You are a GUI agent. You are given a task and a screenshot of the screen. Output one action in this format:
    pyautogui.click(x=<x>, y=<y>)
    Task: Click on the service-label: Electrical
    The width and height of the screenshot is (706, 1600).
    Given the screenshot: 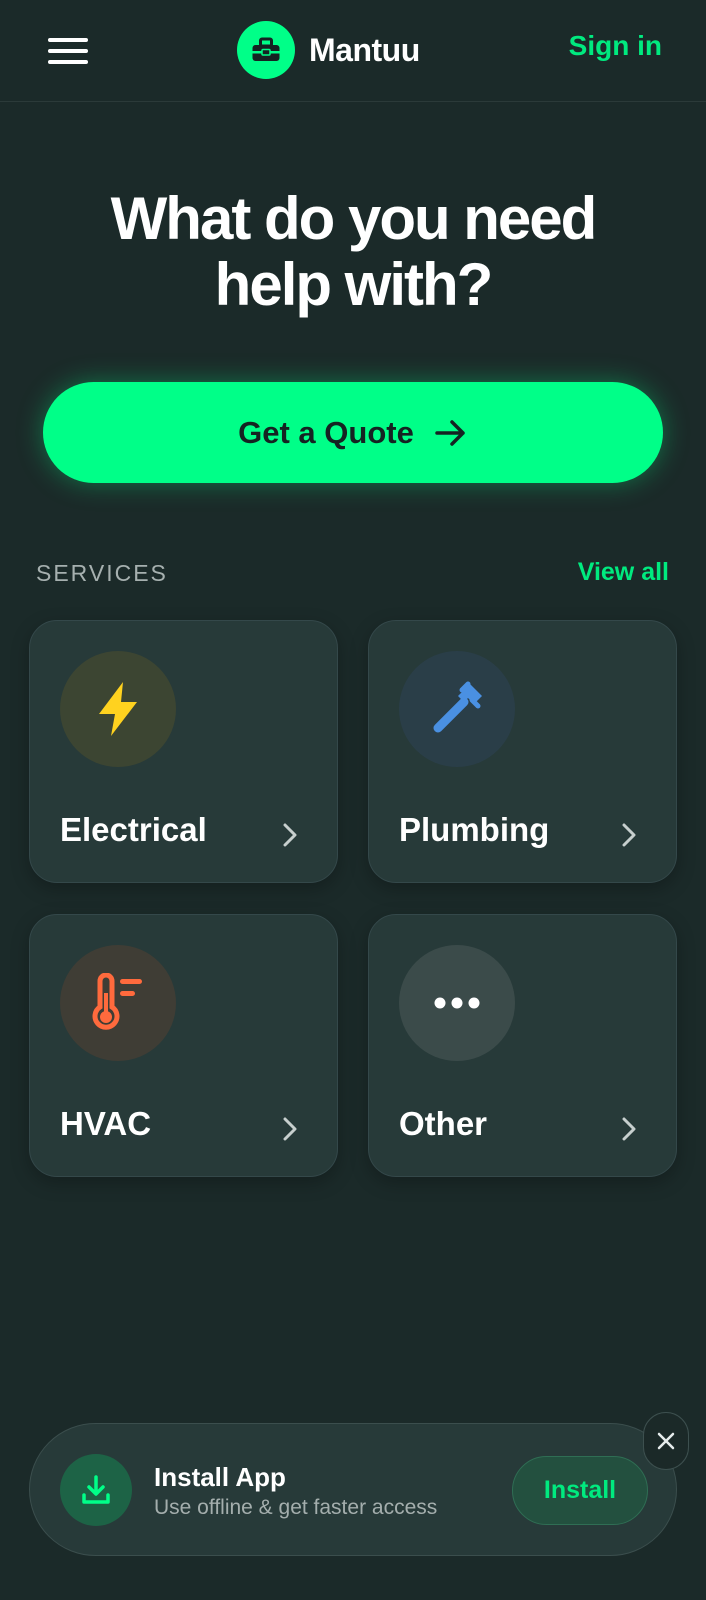 What is the action you would take?
    pyautogui.click(x=133, y=829)
    